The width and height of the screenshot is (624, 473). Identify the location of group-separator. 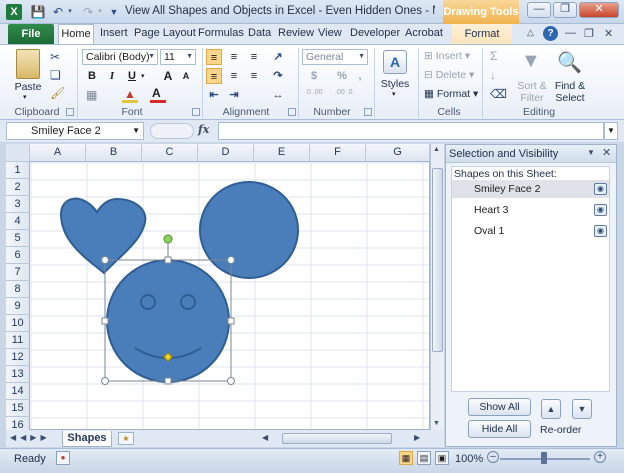
(482, 83).